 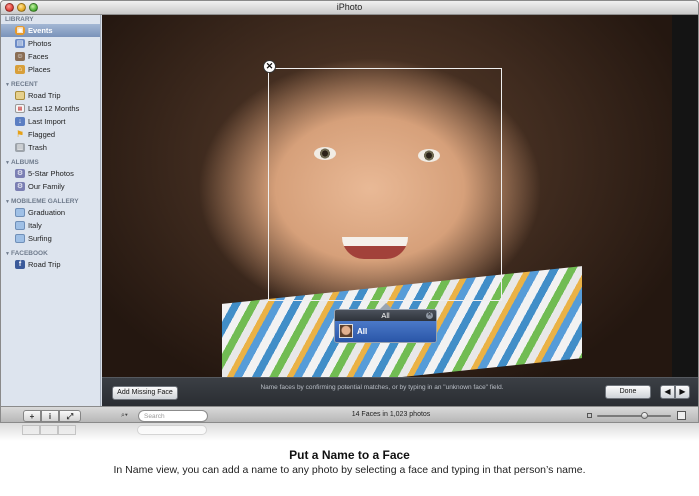 What do you see at coordinates (47, 121) in the screenshot?
I see `sidebar-item-label: Last Import` at bounding box center [47, 121].